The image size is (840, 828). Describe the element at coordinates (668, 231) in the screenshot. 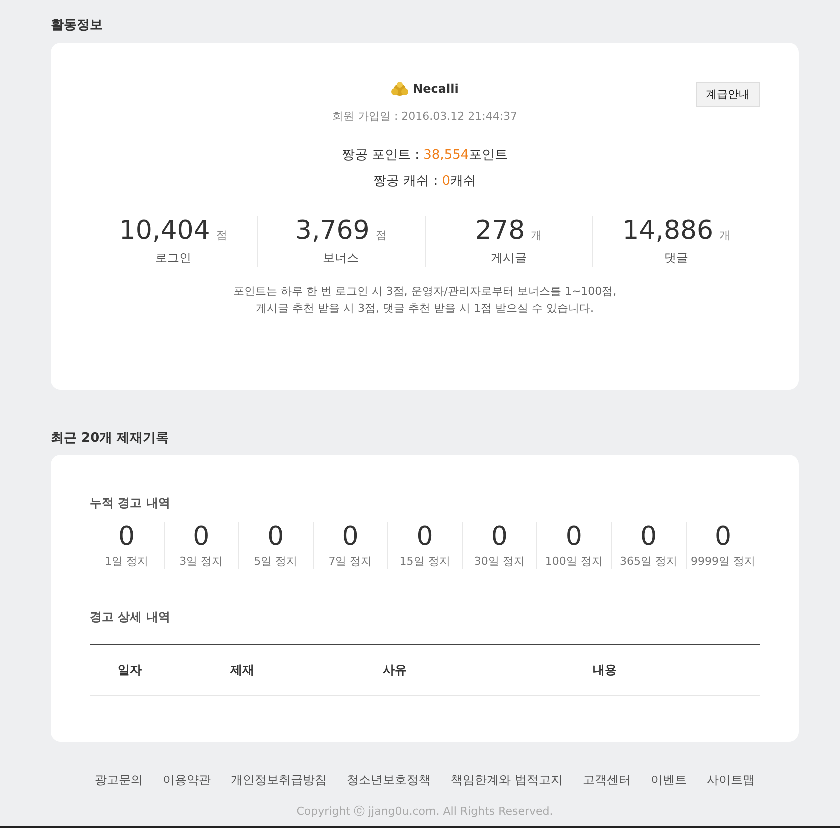

I see `stat-value: 14,886` at that location.